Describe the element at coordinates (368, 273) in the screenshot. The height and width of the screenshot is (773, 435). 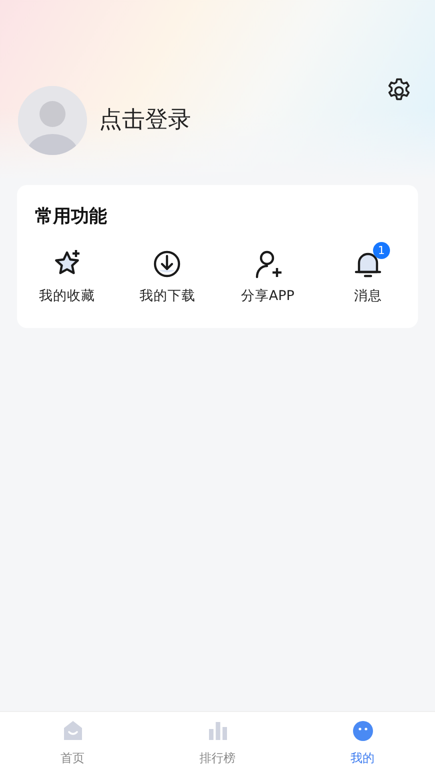
I see `feature-button: 1 消息` at that location.